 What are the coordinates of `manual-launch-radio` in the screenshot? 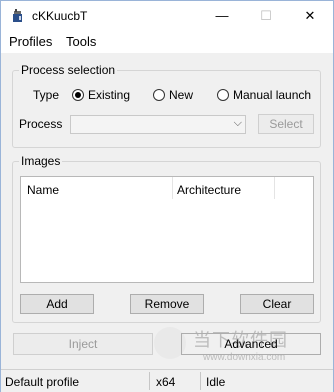 It's located at (223, 95).